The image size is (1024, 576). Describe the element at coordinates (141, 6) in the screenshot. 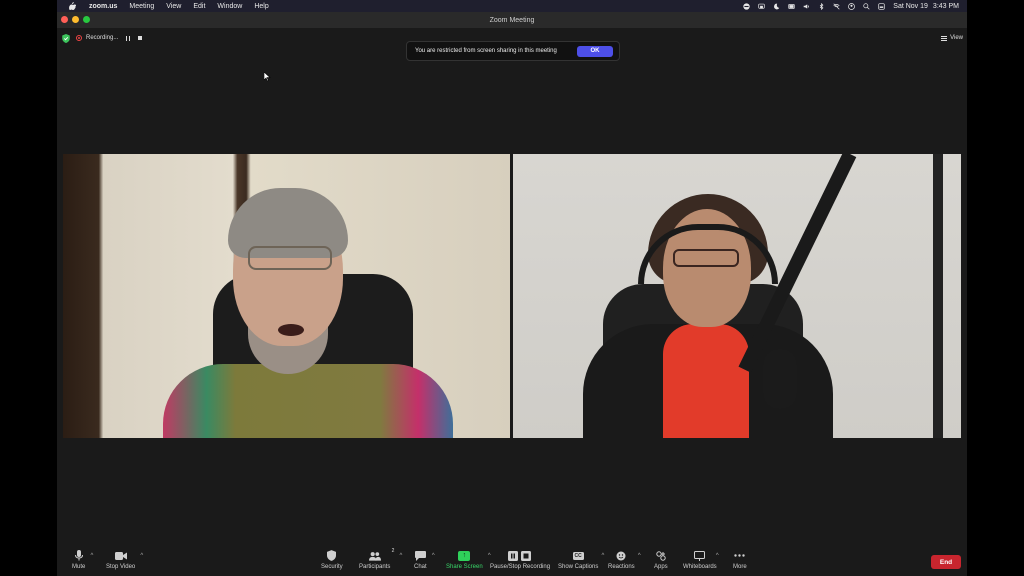

I see `menu-meeting: Meeting` at that location.